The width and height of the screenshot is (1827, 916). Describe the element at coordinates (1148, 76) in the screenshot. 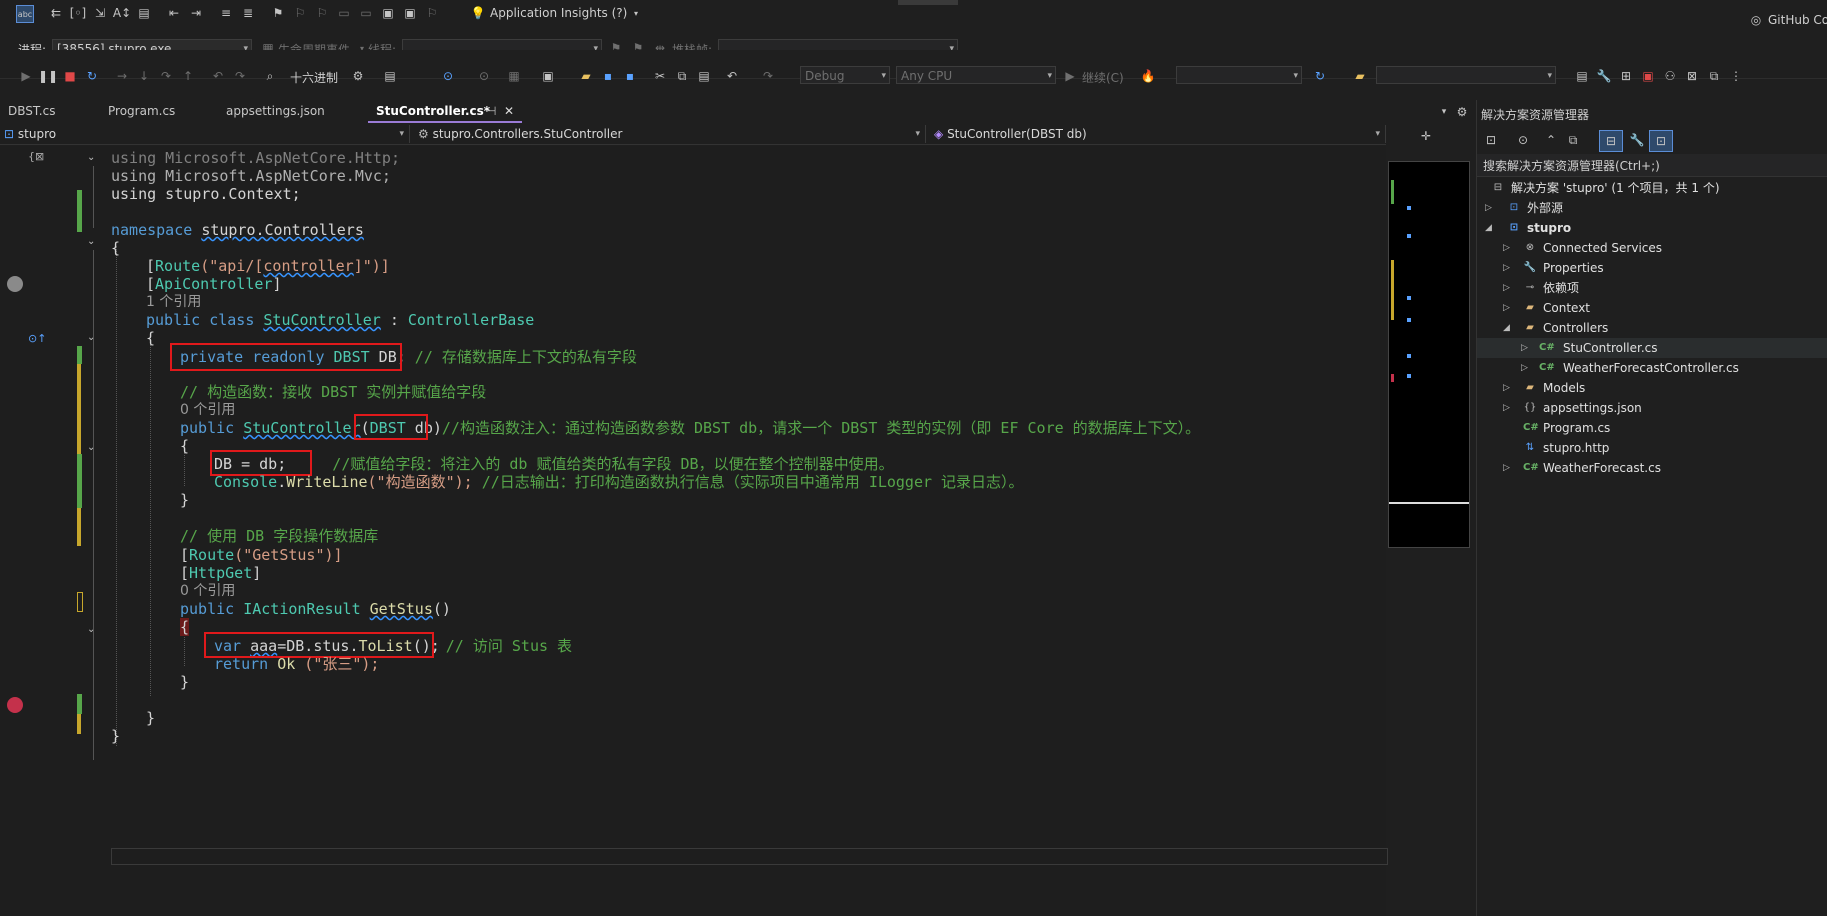

I see `hot-reload-icon: 🔥` at that location.